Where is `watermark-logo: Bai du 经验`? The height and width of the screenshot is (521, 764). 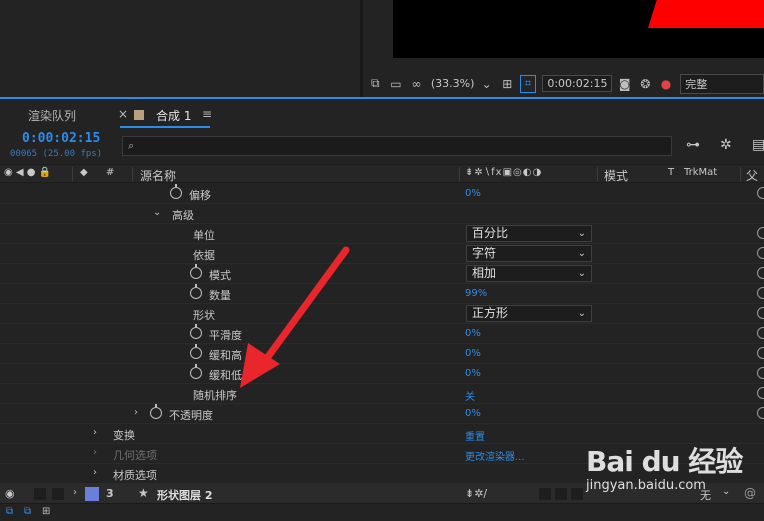 watermark-logo: Bai du 经验 is located at coordinates (664, 461).